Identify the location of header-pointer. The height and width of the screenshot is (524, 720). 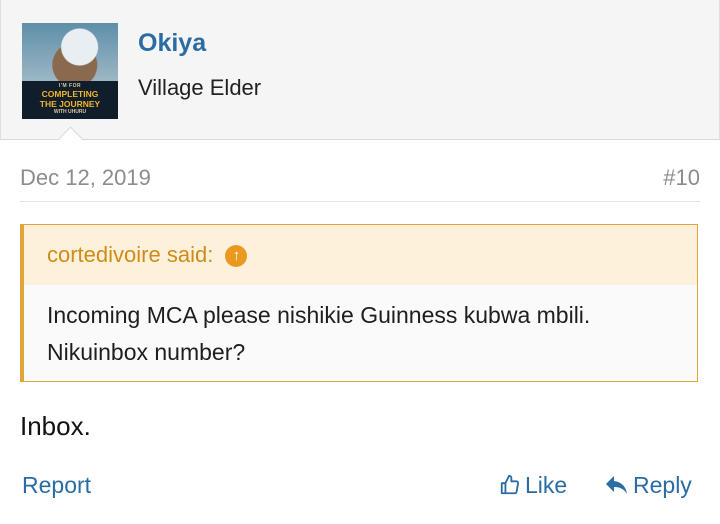
(70, 138).